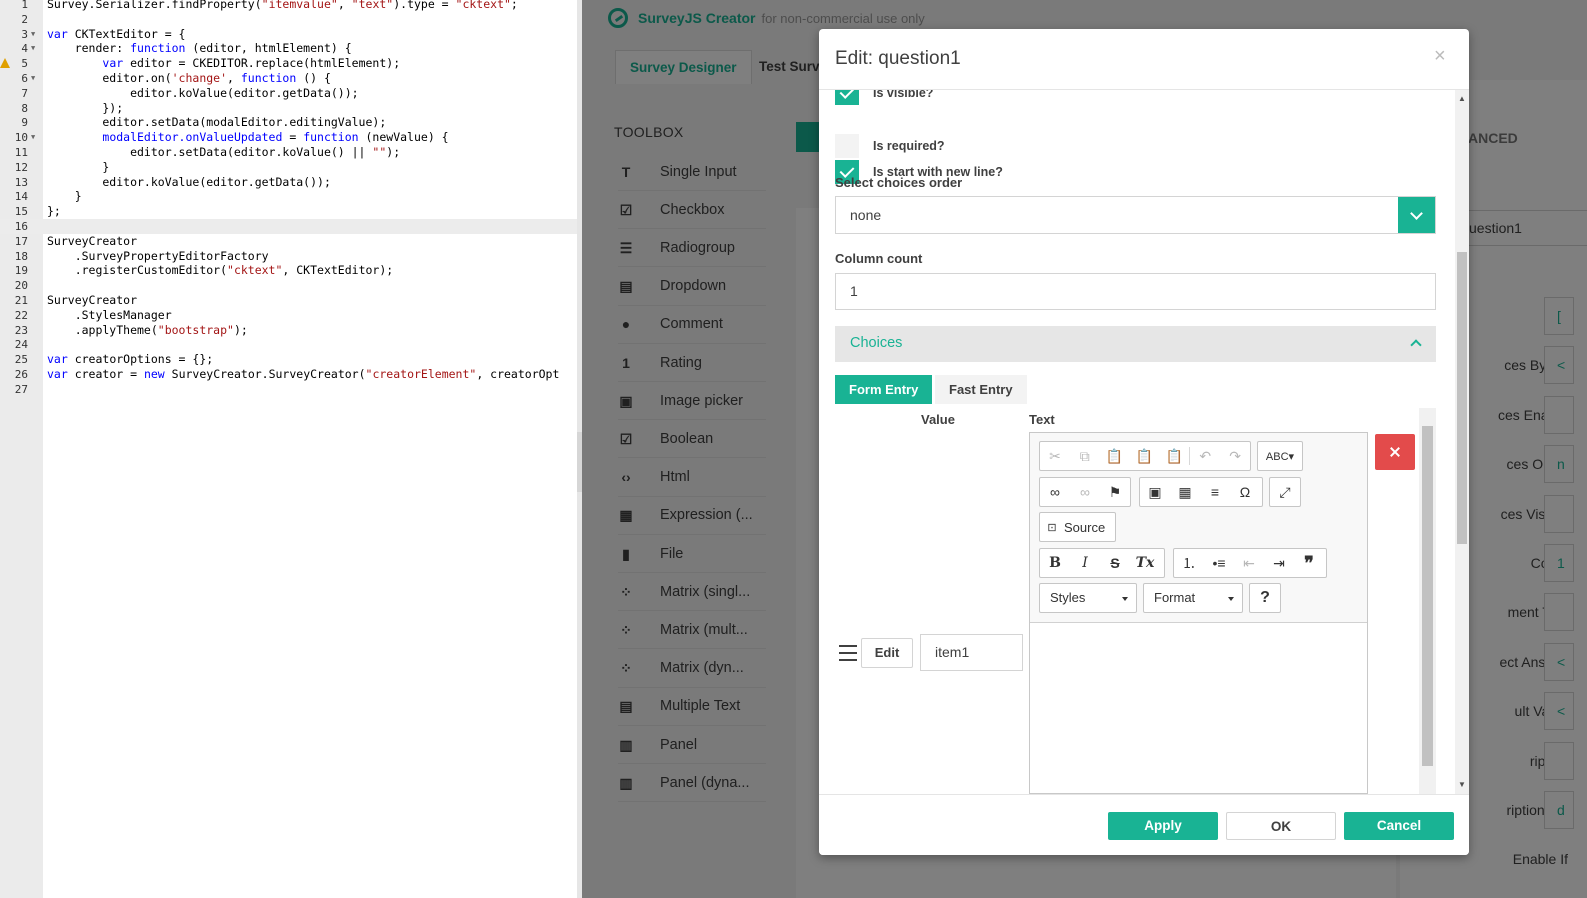  Describe the element at coordinates (1115, 563) in the screenshot. I see `strikethrough-icon: S` at that location.